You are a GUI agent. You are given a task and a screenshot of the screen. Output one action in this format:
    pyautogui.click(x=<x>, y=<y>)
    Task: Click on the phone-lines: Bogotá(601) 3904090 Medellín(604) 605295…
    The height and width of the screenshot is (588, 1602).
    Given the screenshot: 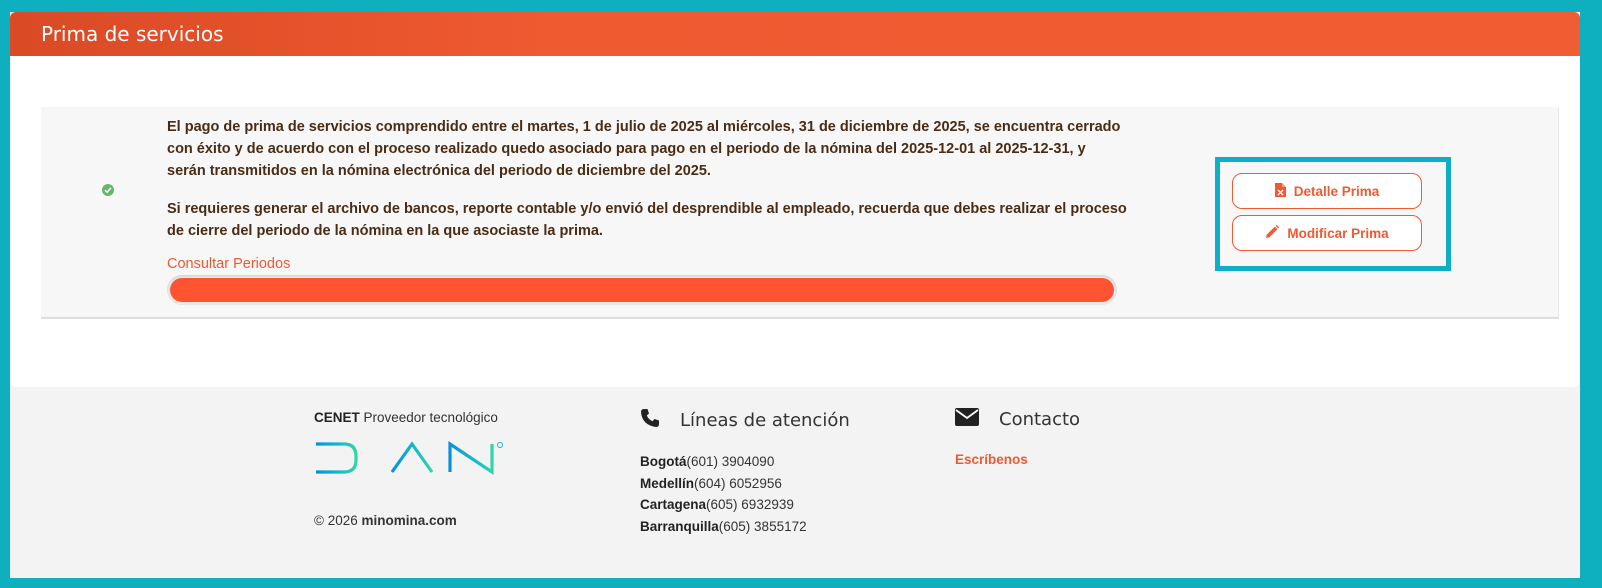 What is the action you would take?
    pyautogui.click(x=723, y=494)
    